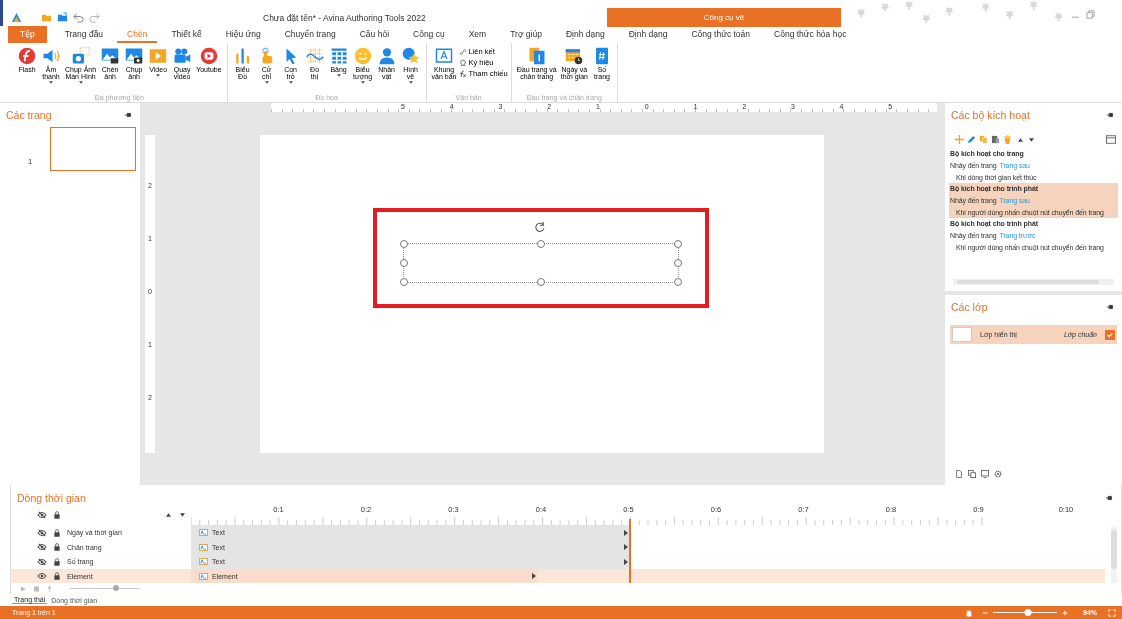 The image size is (1122, 619). Describe the element at coordinates (78, 17) in the screenshot. I see `undo-icon` at that location.